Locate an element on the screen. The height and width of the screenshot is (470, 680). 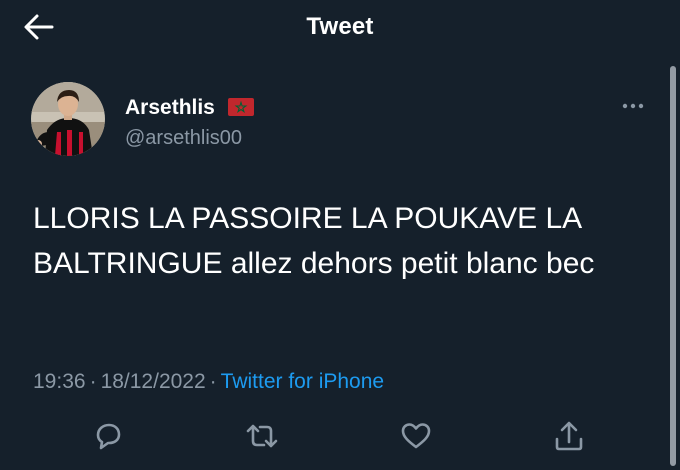
tweet-actions is located at coordinates (340, 438).